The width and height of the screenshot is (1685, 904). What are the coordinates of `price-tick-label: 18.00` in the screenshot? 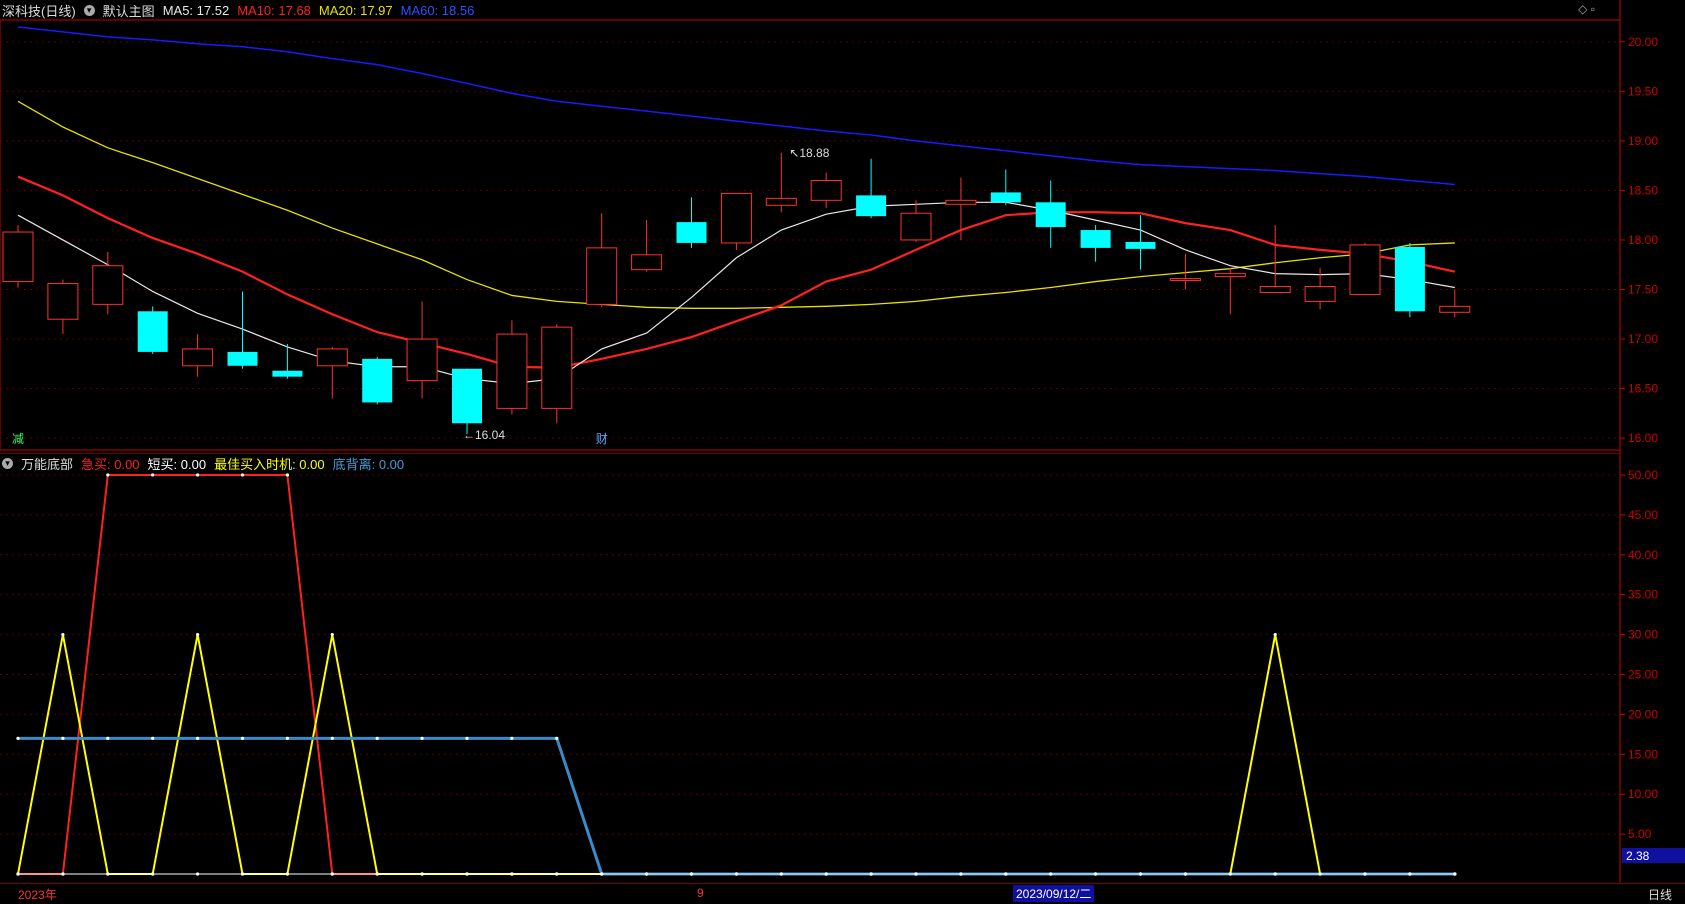 It's located at (1643, 240).